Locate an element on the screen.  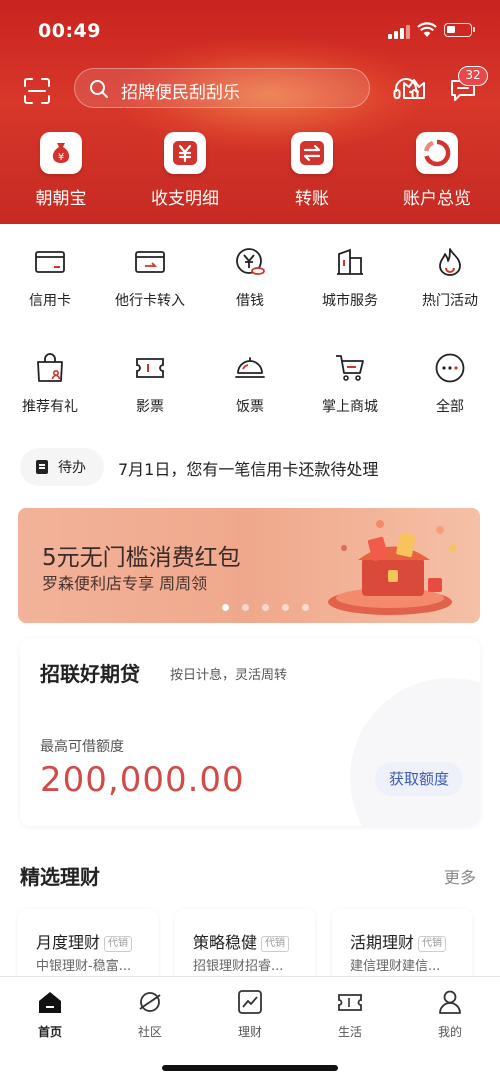
grid-item-meal-vouchers: 饭票 is located at coordinates (250, 397).